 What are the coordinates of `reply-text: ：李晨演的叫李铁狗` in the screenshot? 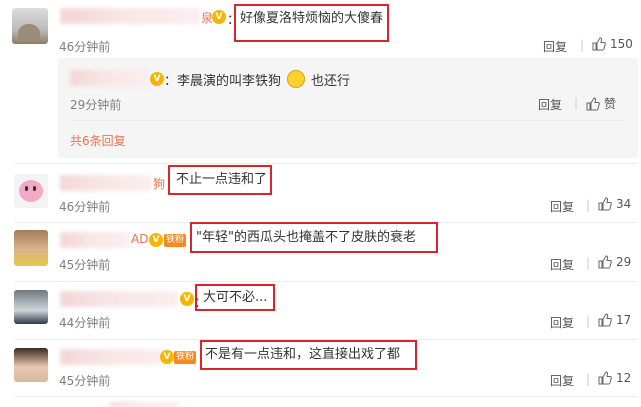 It's located at (223, 81).